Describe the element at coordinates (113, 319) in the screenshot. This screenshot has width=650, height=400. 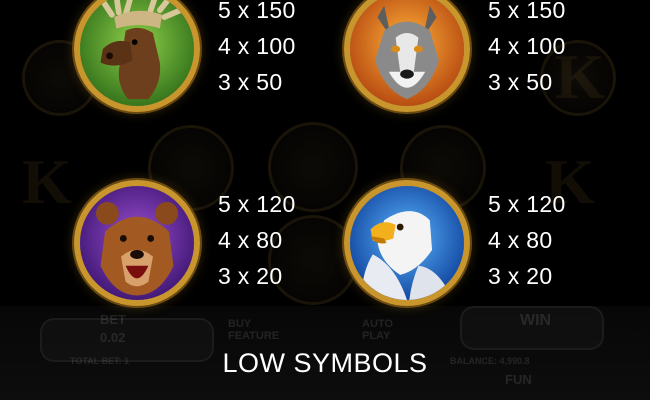
I see `background-bet-label: BET` at that location.